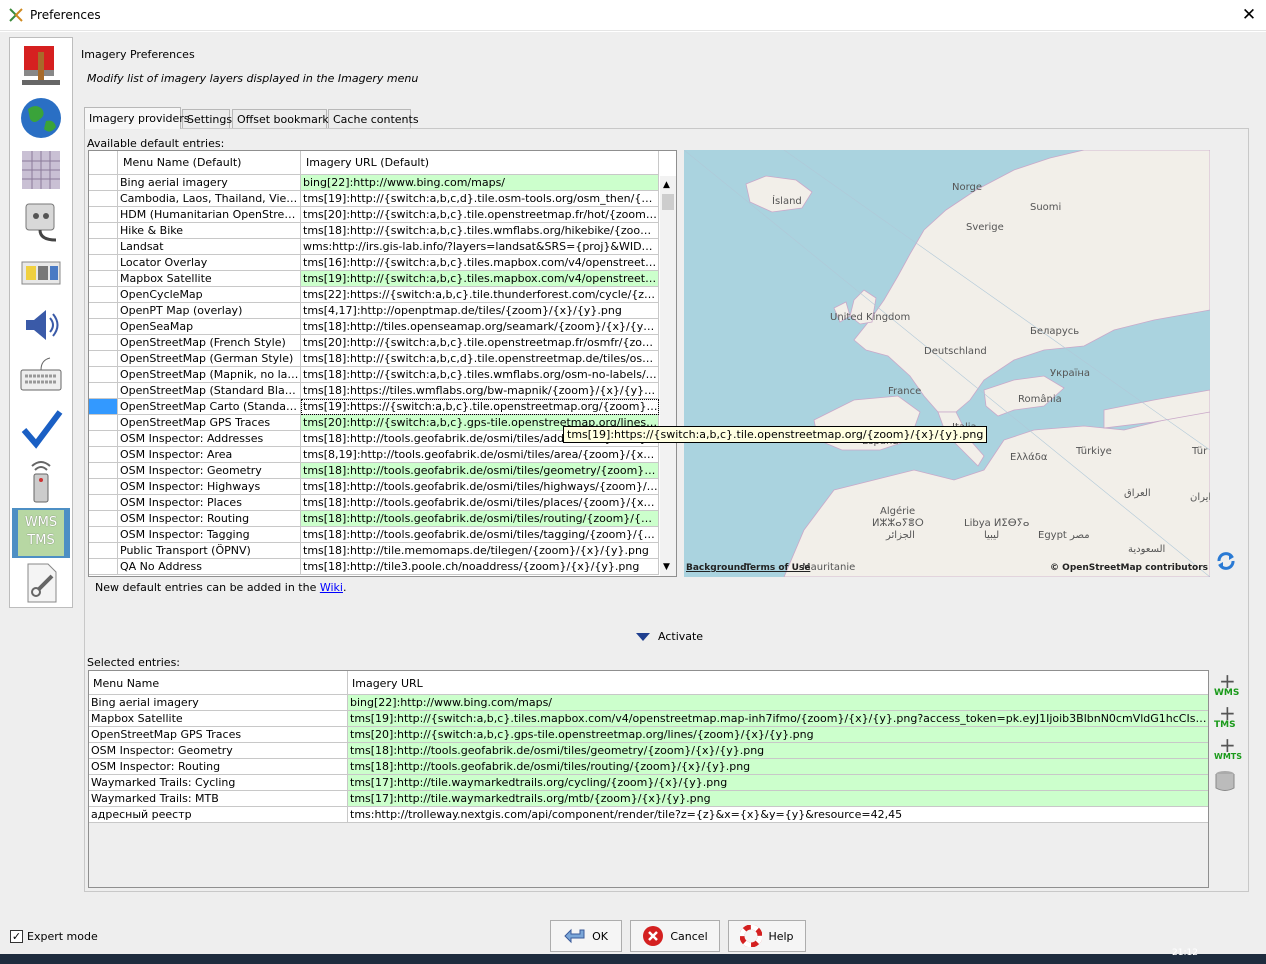 The height and width of the screenshot is (964, 1266). What do you see at coordinates (209, 375) in the screenshot?
I see `menu-name-cell: OpenStreetMap (Mapnik, no labels)` at bounding box center [209, 375].